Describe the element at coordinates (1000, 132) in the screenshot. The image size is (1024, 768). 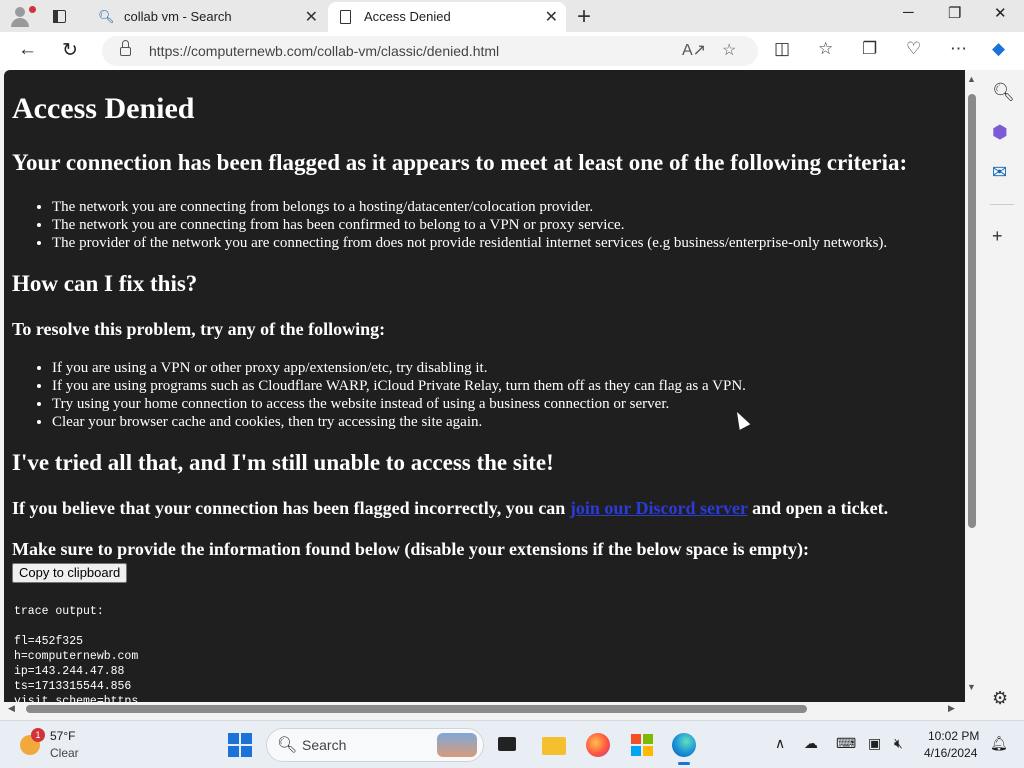
I see `copilot-sidebar-icon: ⬢` at that location.